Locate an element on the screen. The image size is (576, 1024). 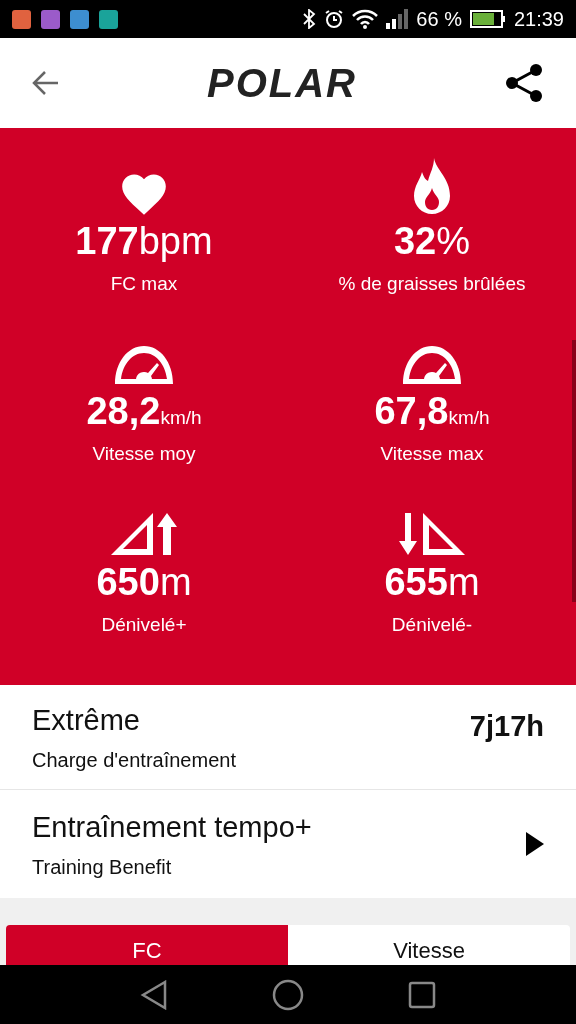
signal-icon is located at coordinates (397, 19).